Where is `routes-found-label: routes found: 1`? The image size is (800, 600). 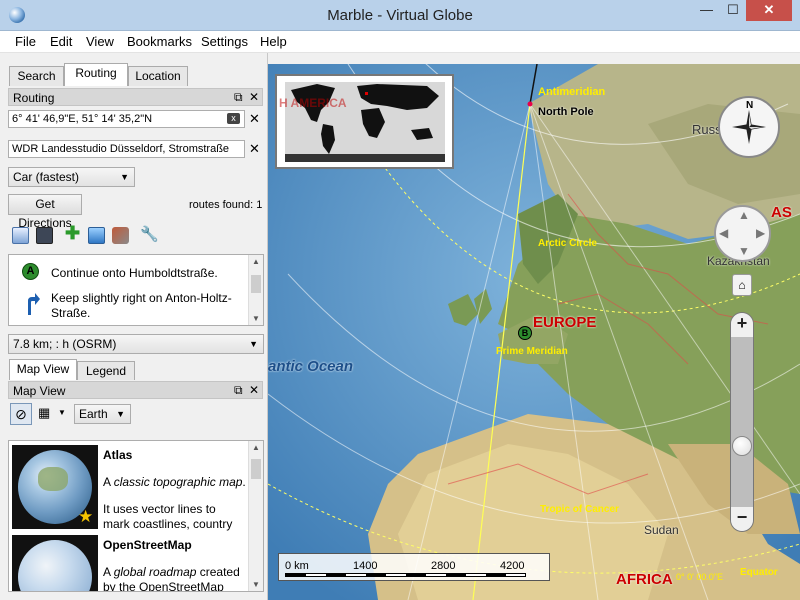
routes-found-label: routes found: 1 is located at coordinates (226, 205).